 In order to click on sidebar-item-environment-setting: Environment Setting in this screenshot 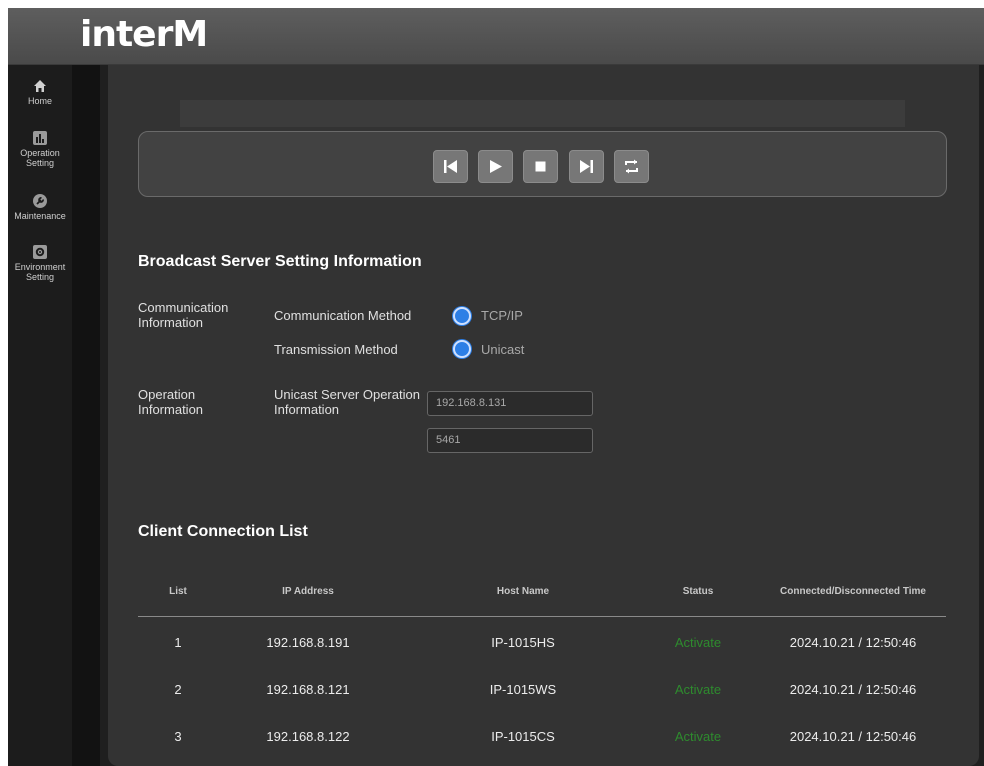, I will do `click(40, 263)`.